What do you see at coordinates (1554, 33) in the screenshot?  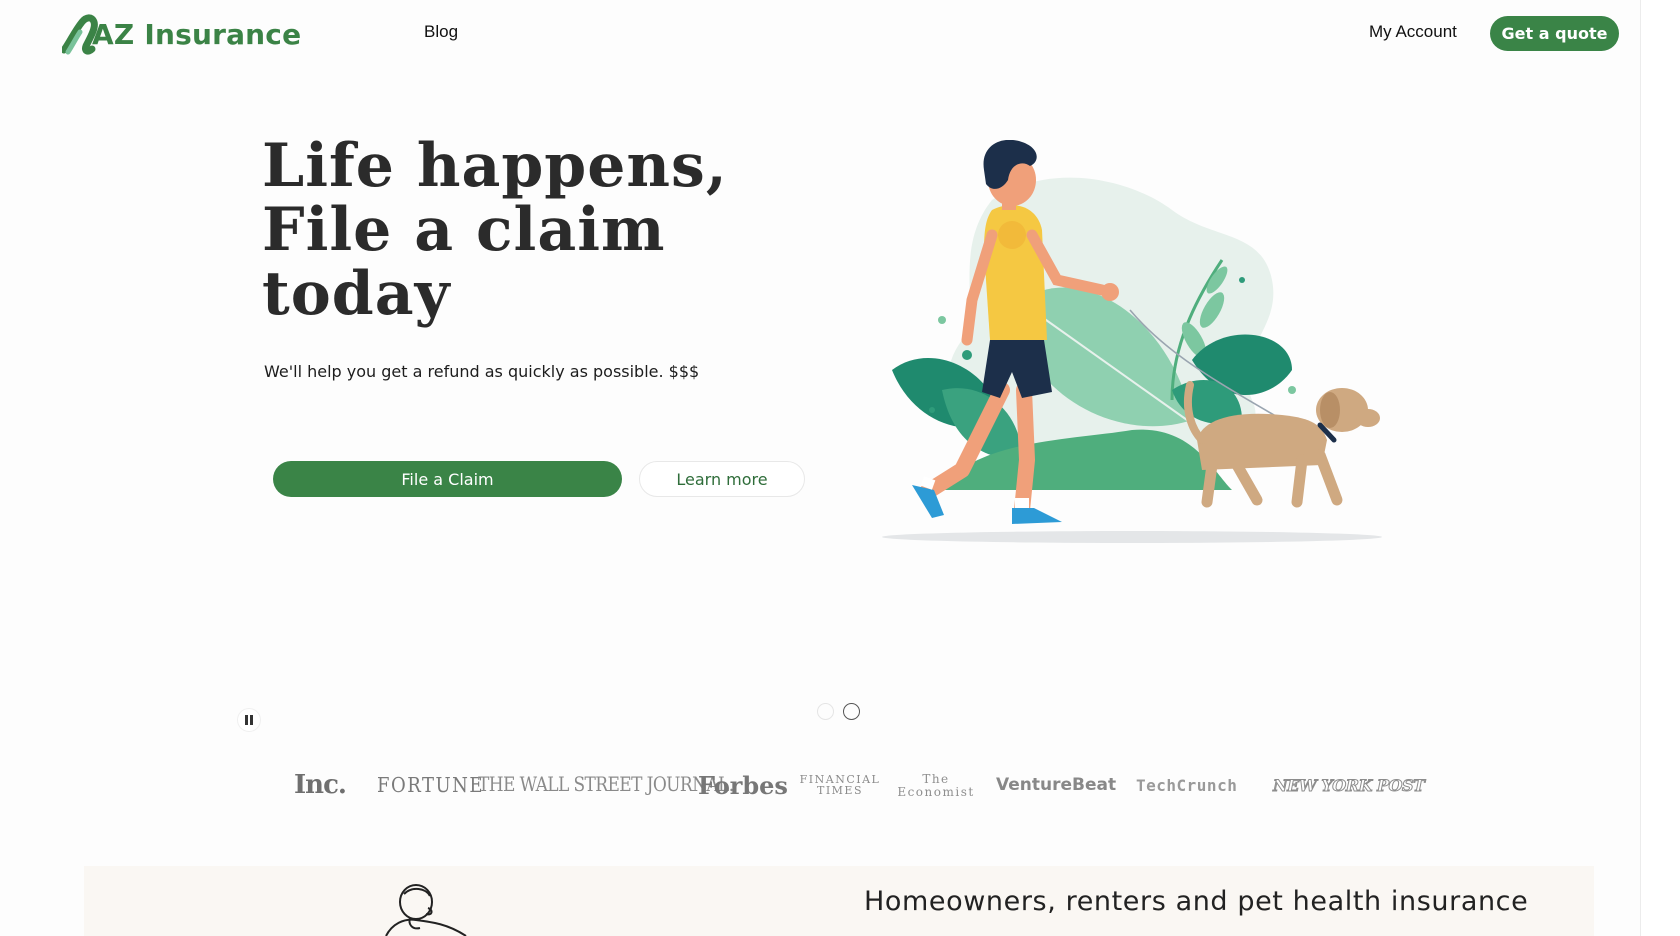 I see `get-a-quote-button: Get a quote` at bounding box center [1554, 33].